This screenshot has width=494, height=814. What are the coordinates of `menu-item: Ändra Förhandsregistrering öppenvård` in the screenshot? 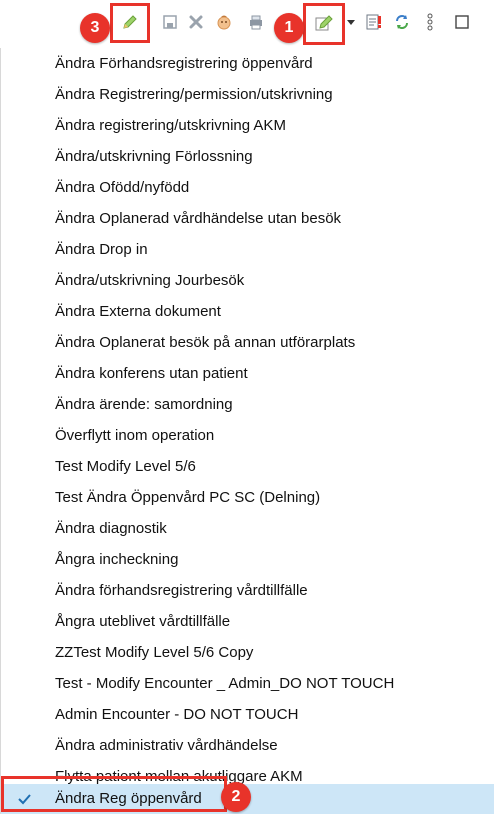 It's located at (247, 64).